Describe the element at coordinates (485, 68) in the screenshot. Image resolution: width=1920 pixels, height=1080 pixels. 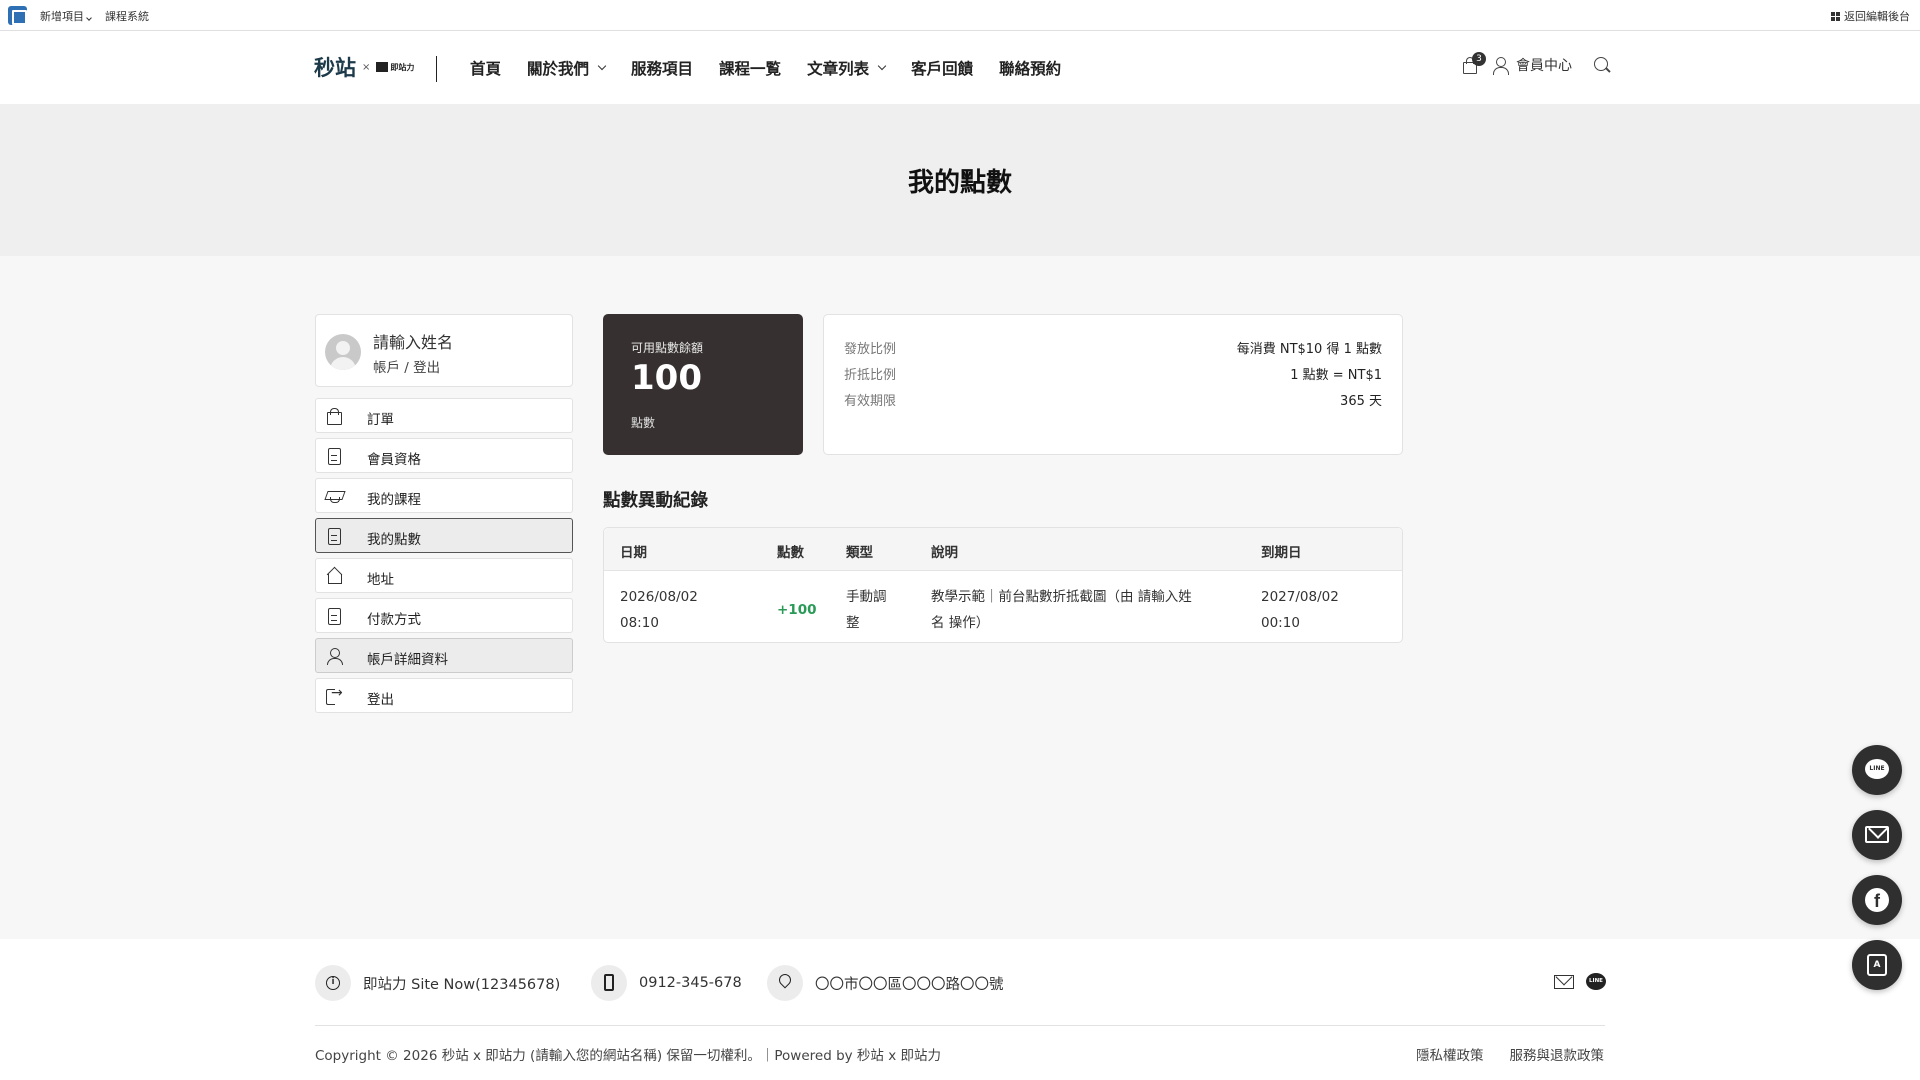
I see `nav-home: 首頁` at that location.